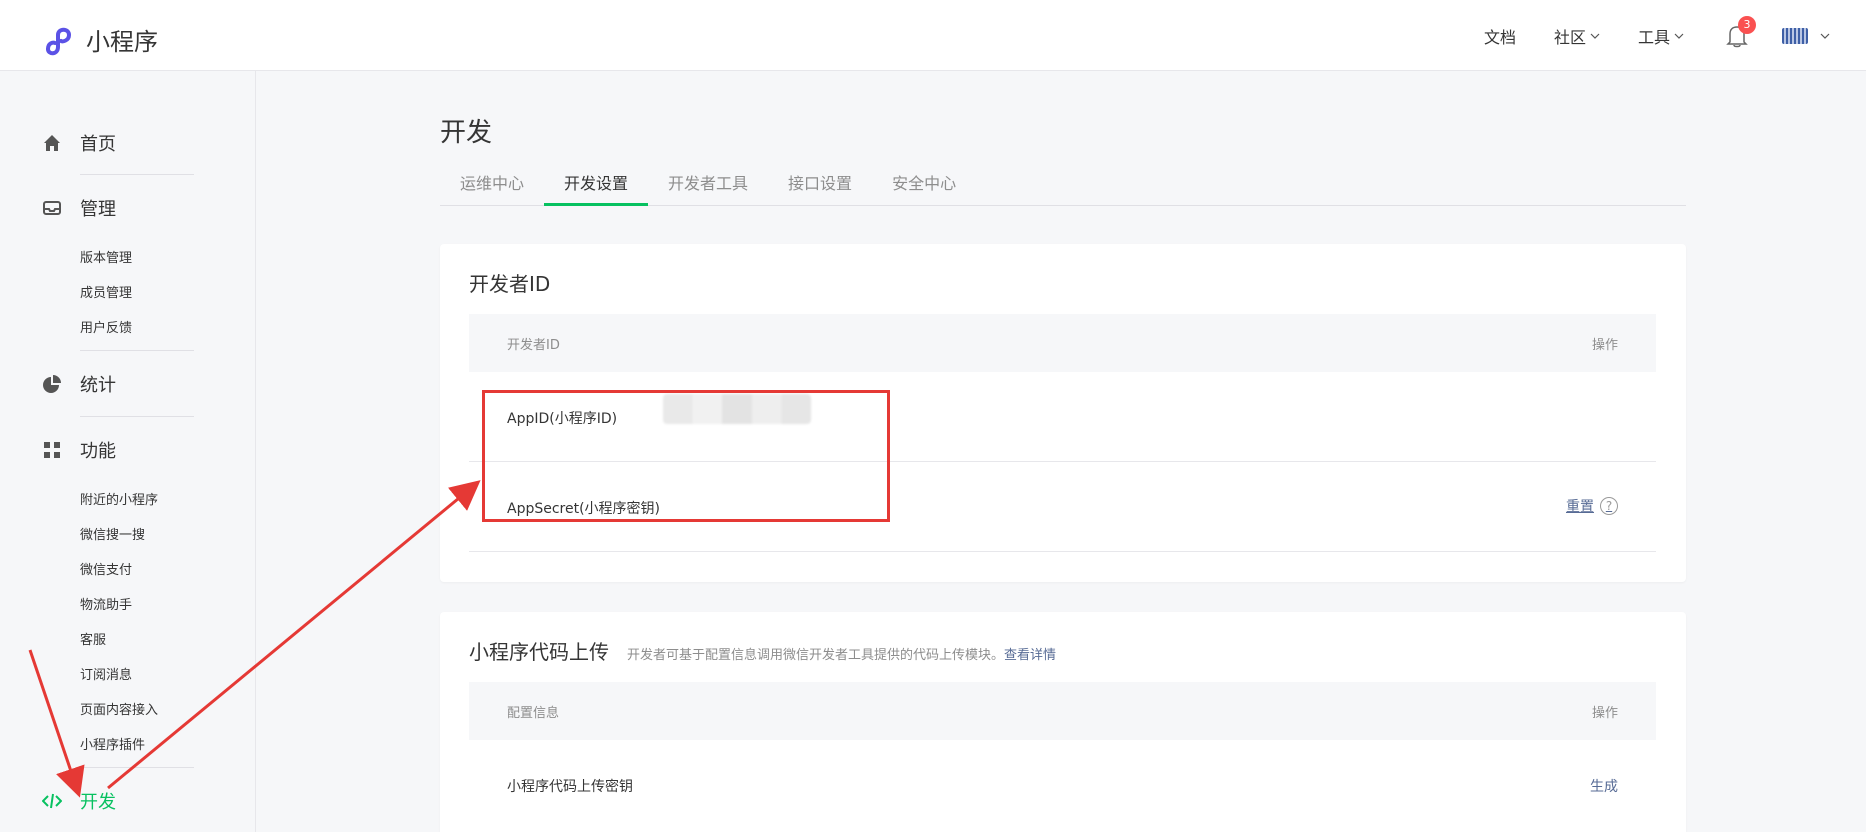 The image size is (1866, 832). Describe the element at coordinates (52, 143) in the screenshot. I see `home-icon` at that location.